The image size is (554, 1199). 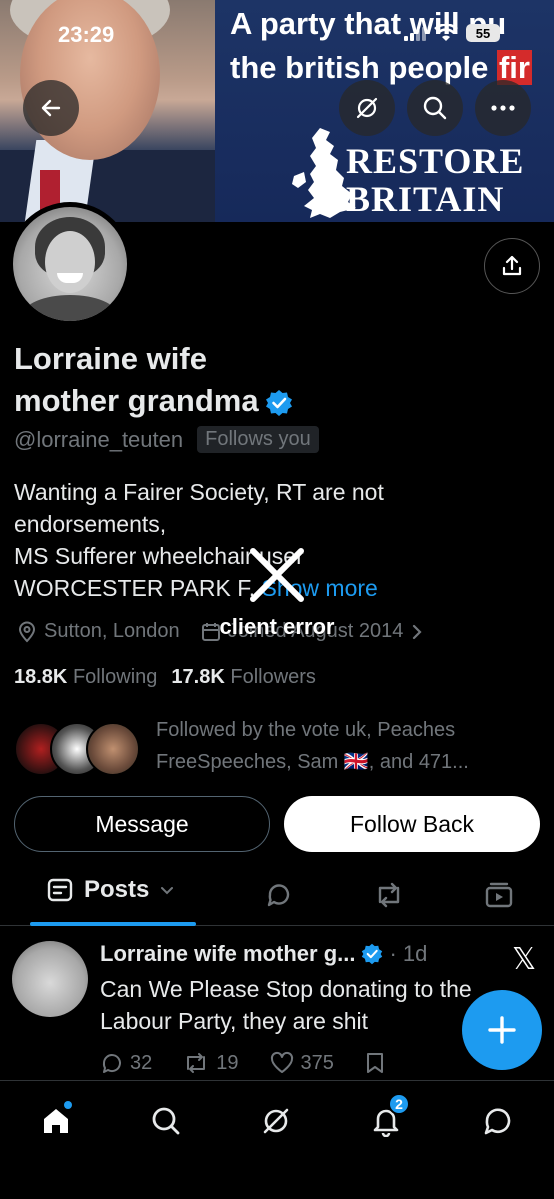 I want to click on arrow-left-icon, so click(x=51, y=108).